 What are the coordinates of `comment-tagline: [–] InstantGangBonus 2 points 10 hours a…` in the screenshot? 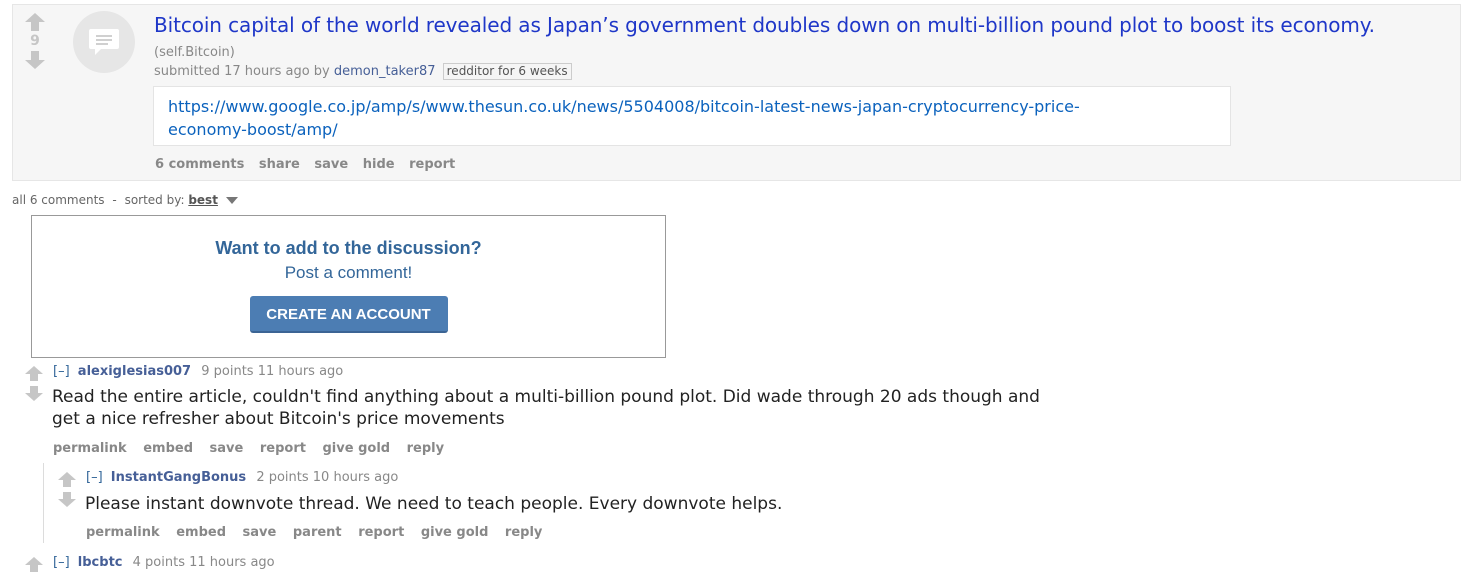 It's located at (242, 477).